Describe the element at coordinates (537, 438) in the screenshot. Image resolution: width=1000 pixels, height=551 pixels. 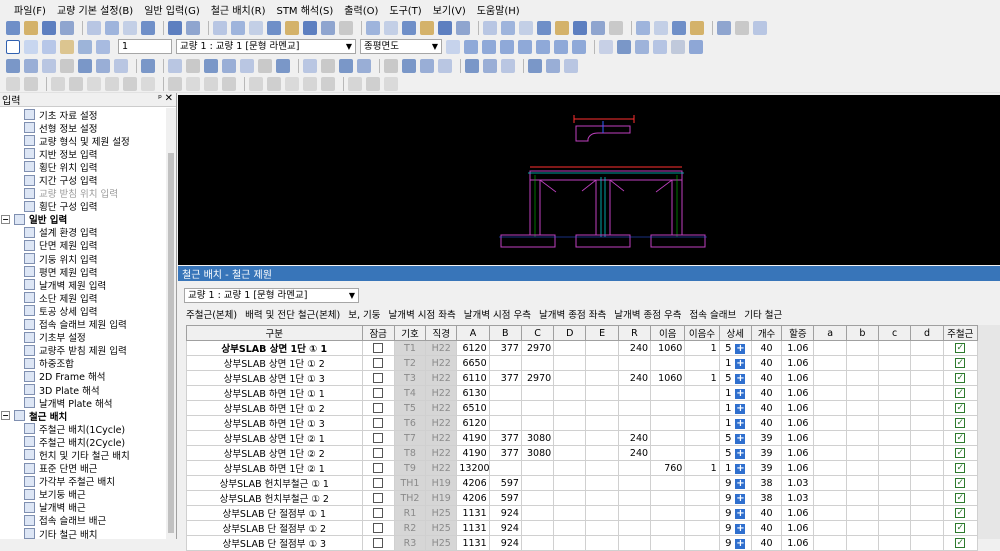
I see `cell-value: 3080` at that location.